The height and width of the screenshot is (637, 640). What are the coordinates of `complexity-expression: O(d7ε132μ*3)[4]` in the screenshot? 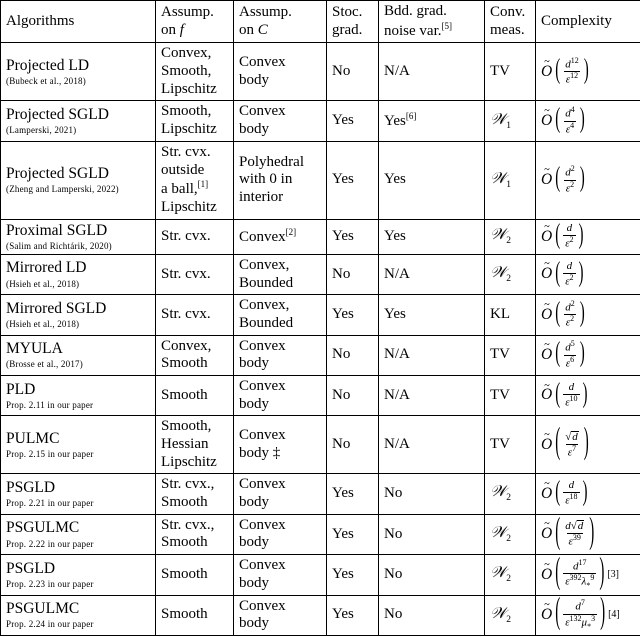 It's located at (580, 615).